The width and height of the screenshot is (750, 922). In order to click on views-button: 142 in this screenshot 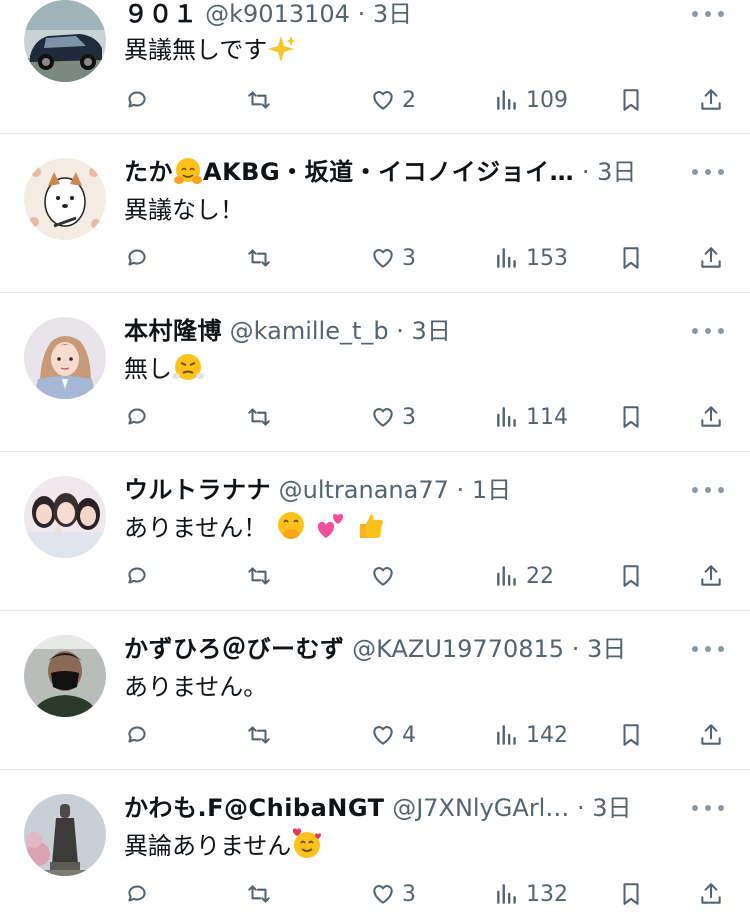, I will do `click(531, 735)`.